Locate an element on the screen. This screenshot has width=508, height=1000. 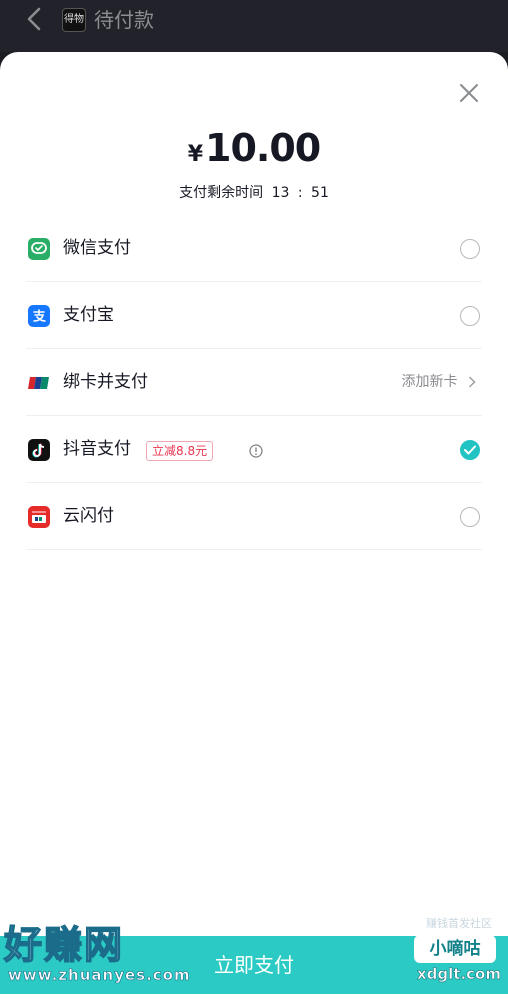
page-title: 待付款 is located at coordinates (124, 20).